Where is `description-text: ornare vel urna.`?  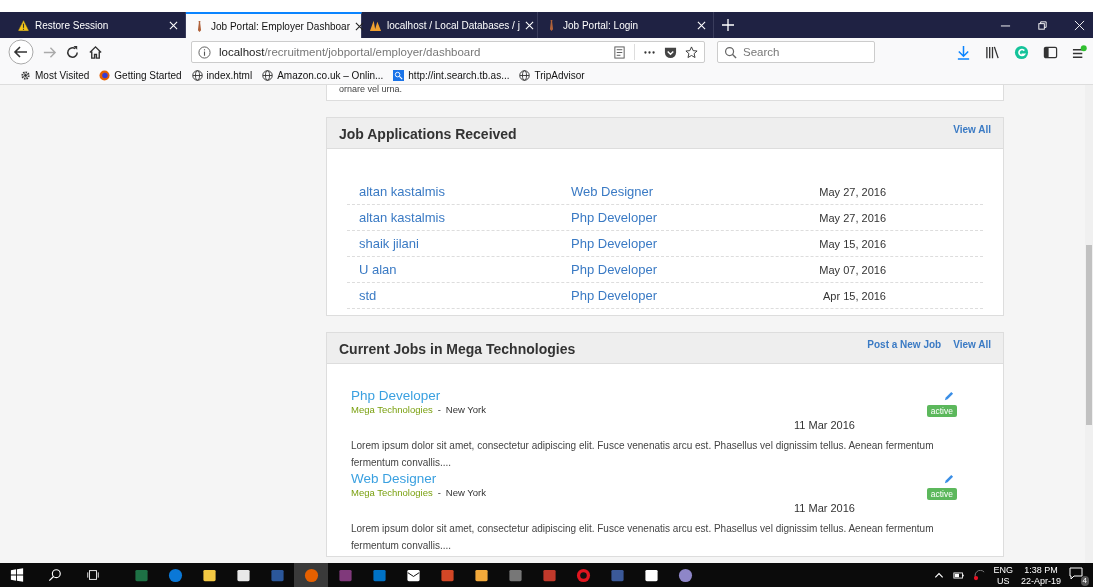 description-text: ornare vel urna. is located at coordinates (371, 89).